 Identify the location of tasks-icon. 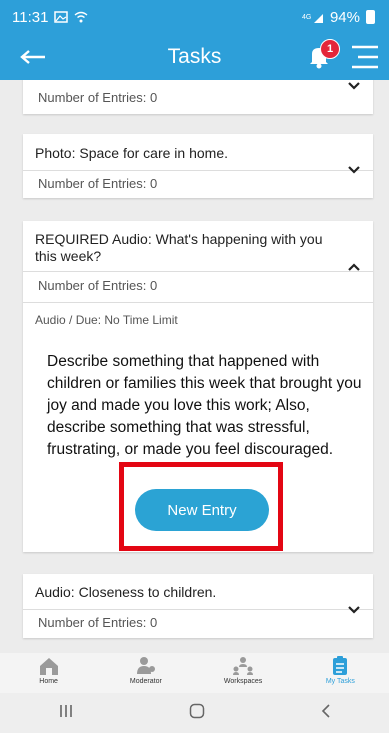
(340, 665).